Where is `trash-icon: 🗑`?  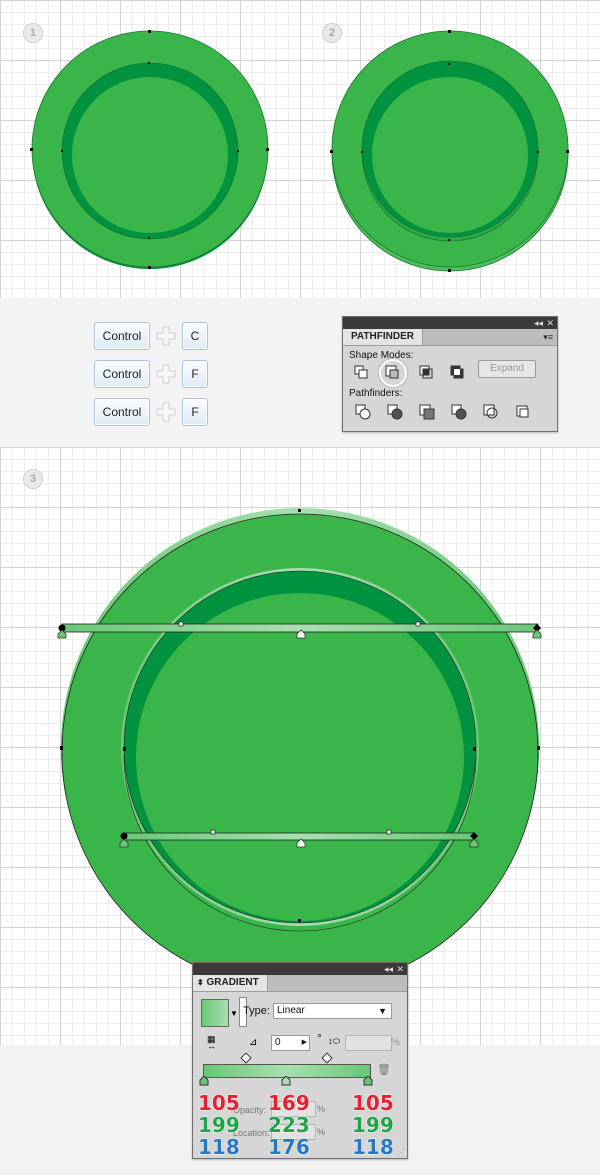 trash-icon: 🗑 is located at coordinates (384, 1069).